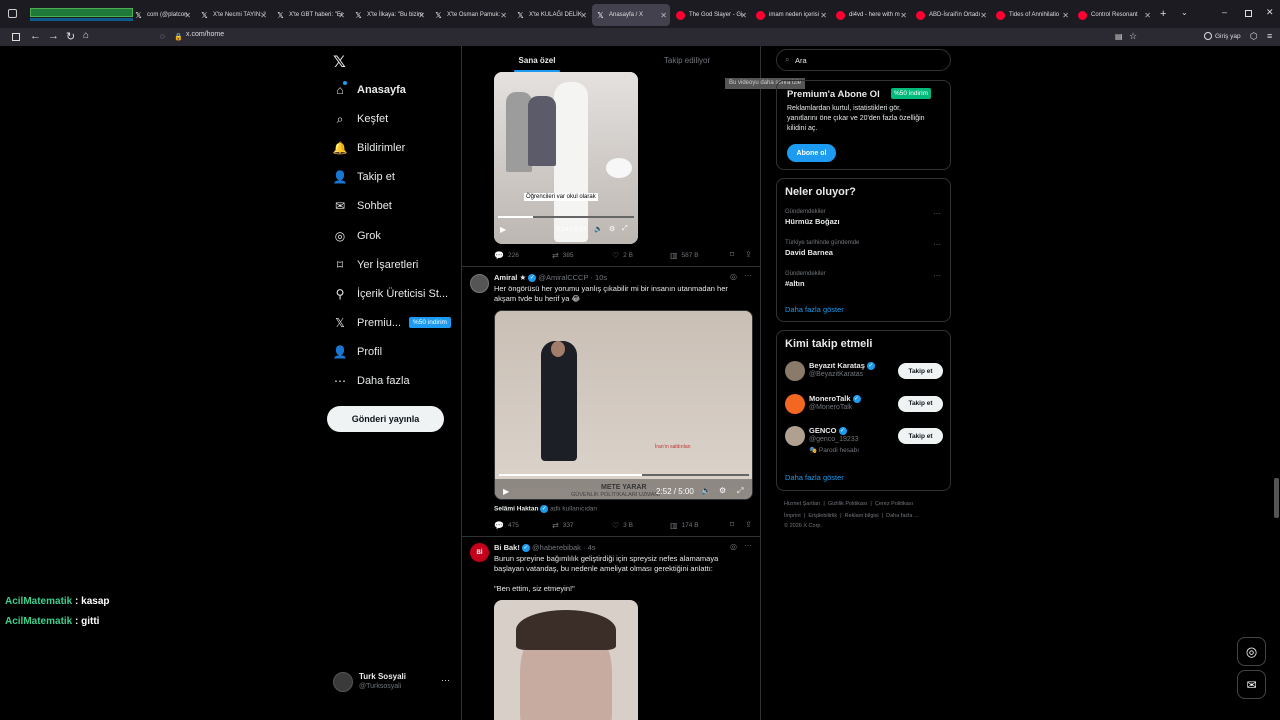 The height and width of the screenshot is (720, 1280). What do you see at coordinates (822, 516) in the screenshot?
I see `footer-link: Erişilebilirlik` at bounding box center [822, 516].